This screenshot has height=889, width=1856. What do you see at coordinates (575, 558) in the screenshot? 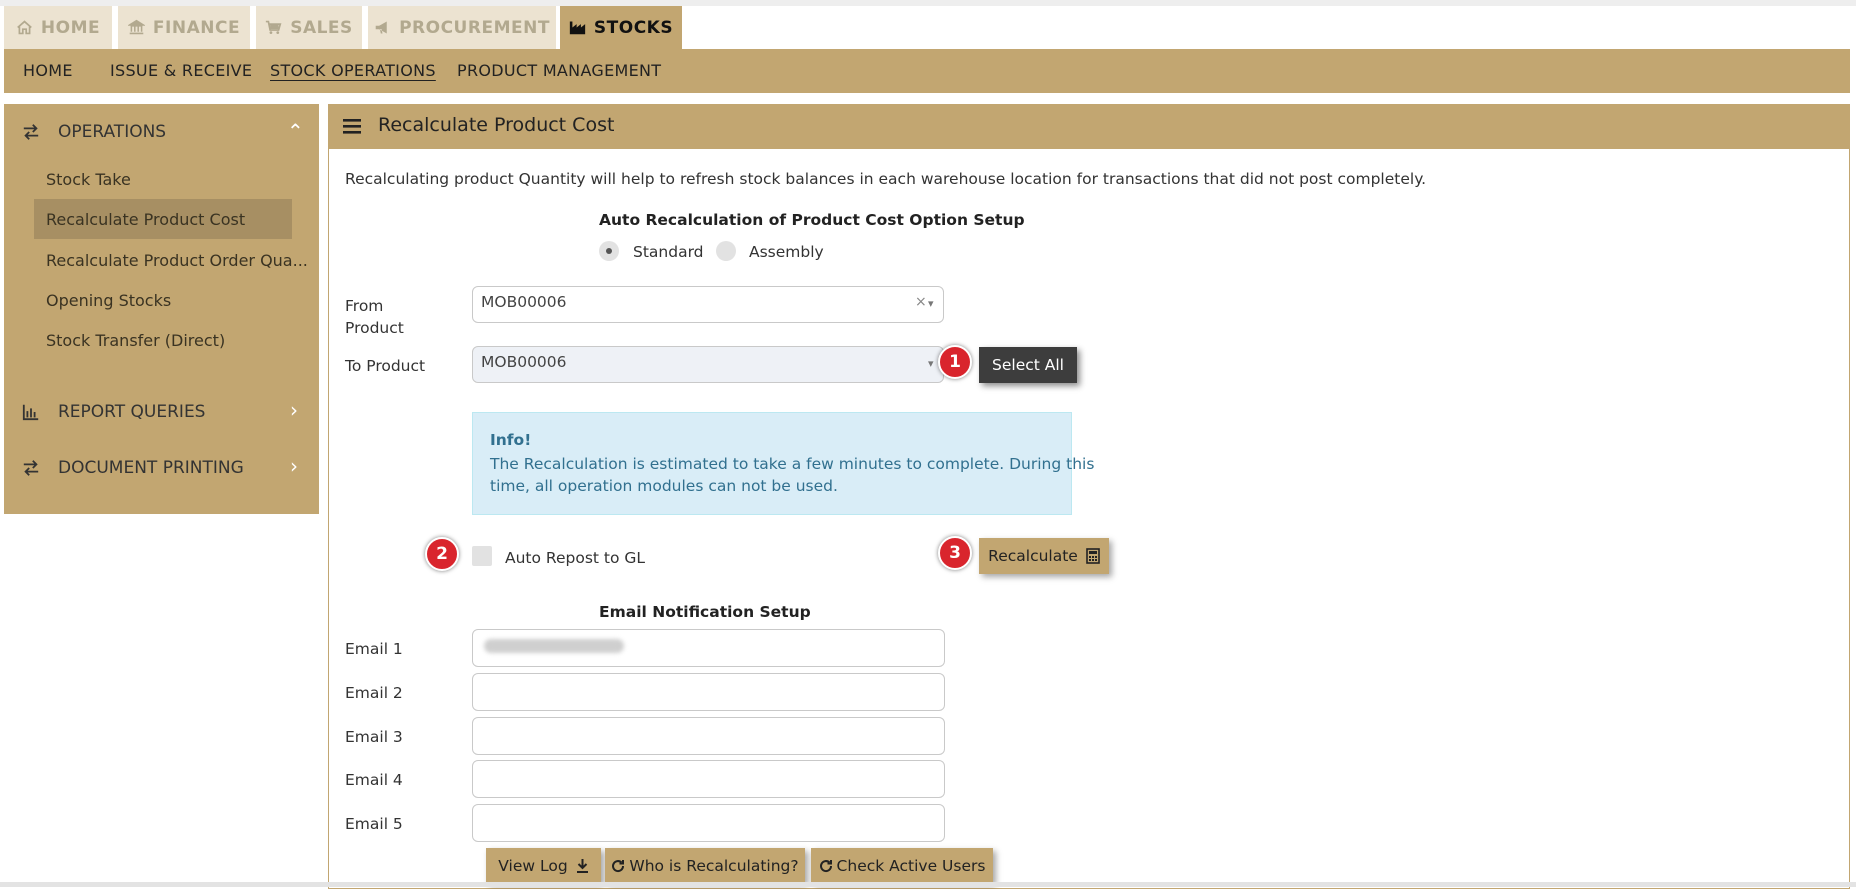
I see `auto-repost-label: Auto Repost to GL` at bounding box center [575, 558].